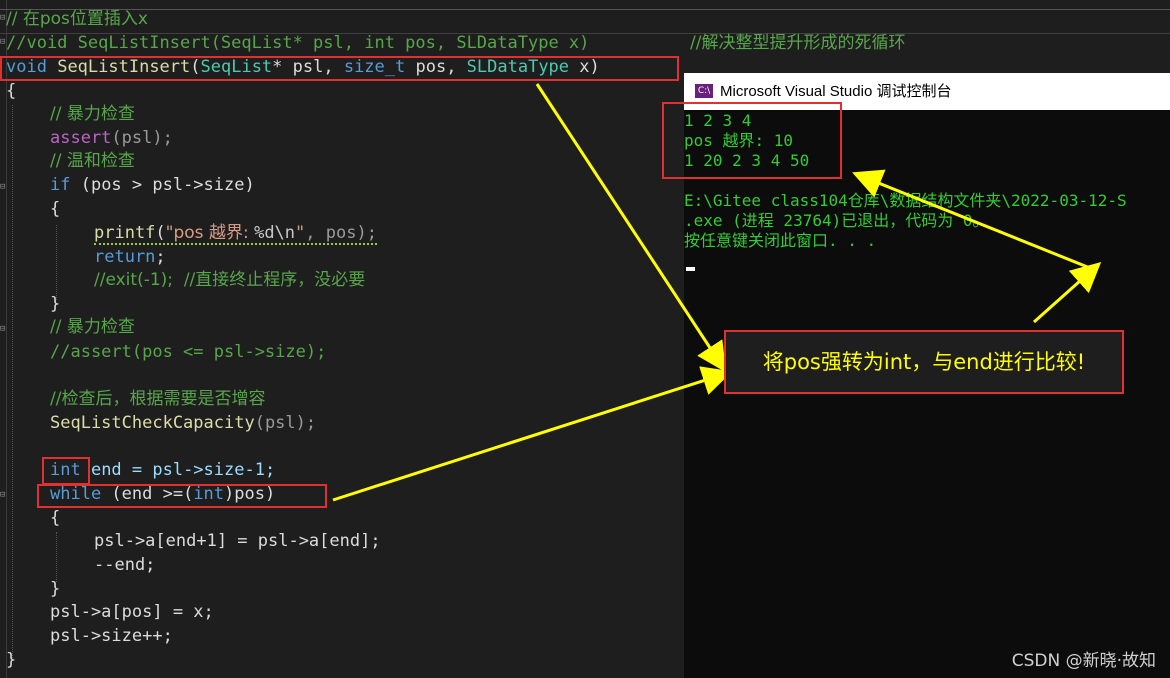  I want to click on annotation-callout: 将pos强转为int，与end进行比较!, so click(924, 362).